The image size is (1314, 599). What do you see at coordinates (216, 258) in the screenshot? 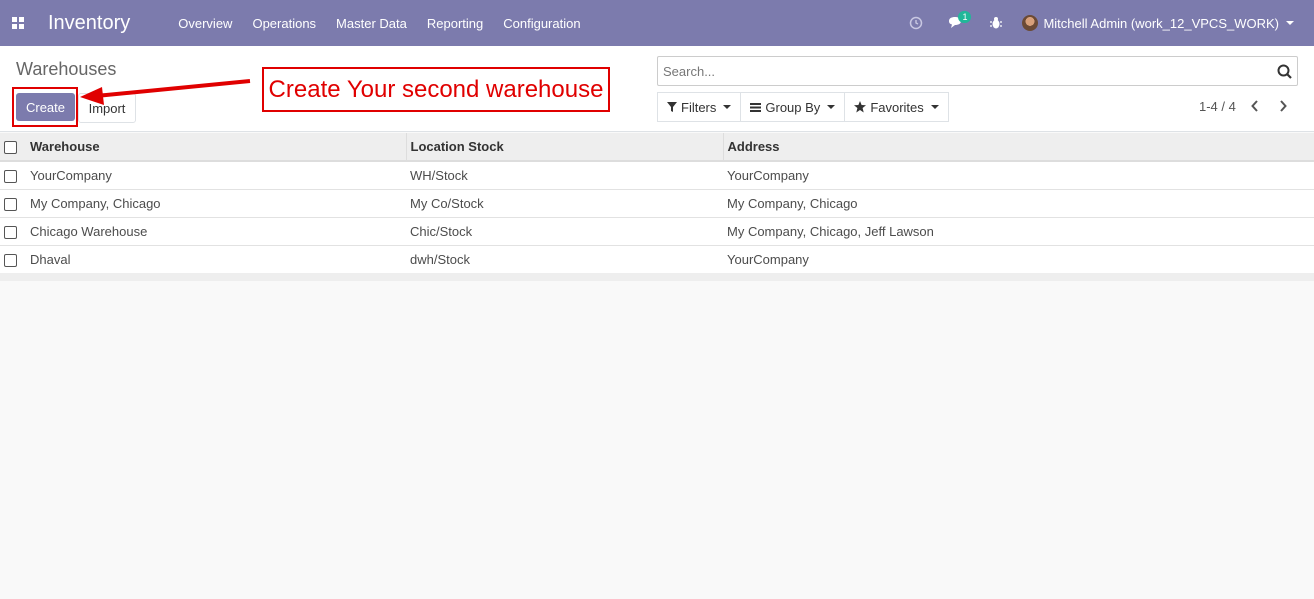
I see `cell-warehouse: Dhaval` at bounding box center [216, 258].